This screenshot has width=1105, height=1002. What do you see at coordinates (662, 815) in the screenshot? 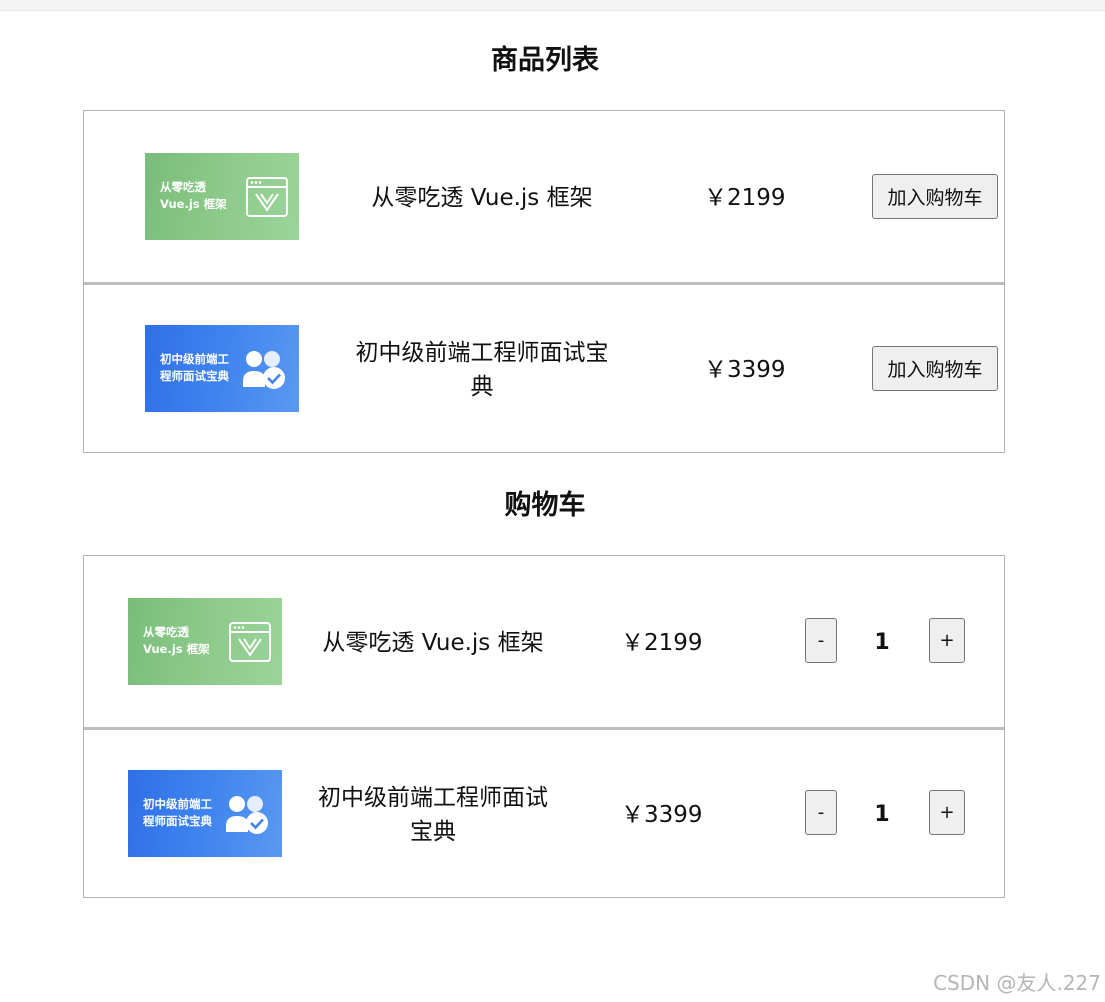
I see `cart-item-price: ￥3399` at bounding box center [662, 815].